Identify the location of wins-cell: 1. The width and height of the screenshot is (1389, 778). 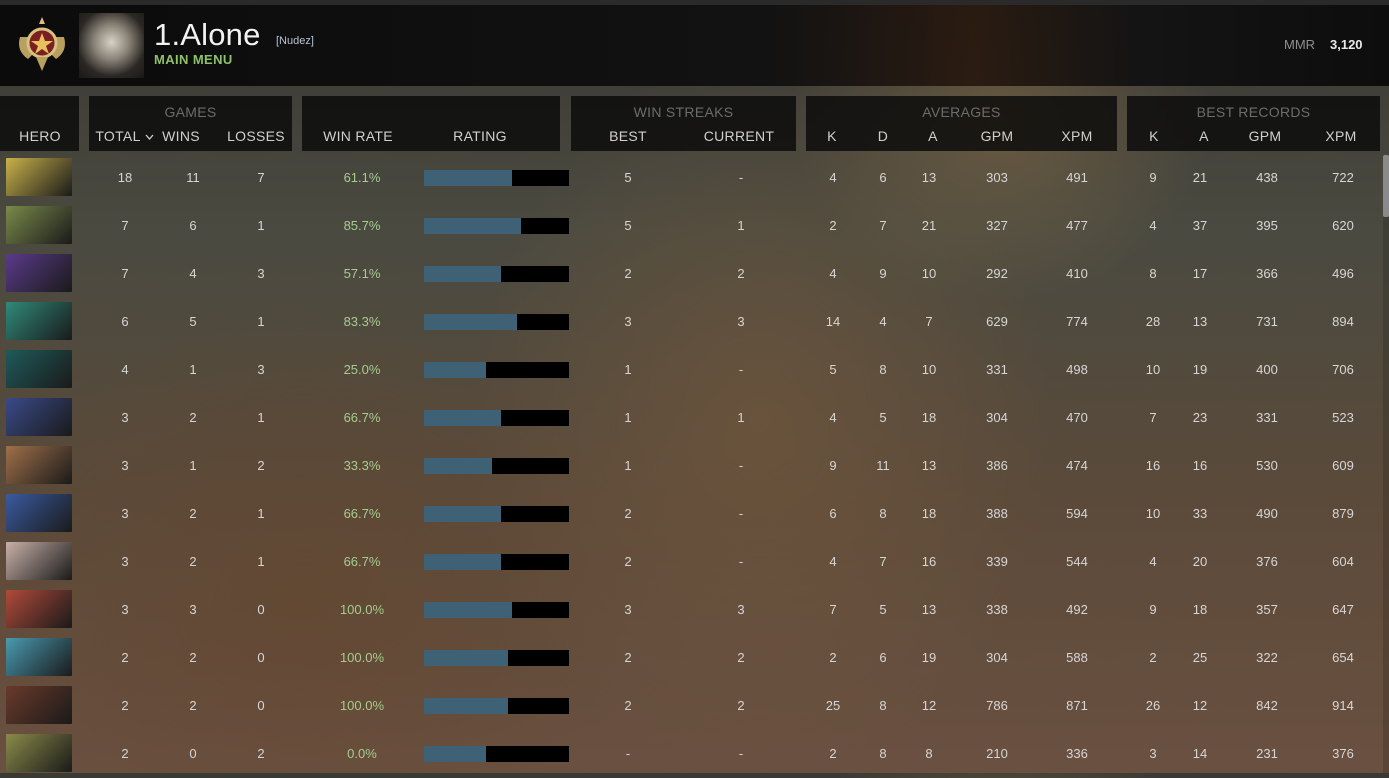
(193, 369).